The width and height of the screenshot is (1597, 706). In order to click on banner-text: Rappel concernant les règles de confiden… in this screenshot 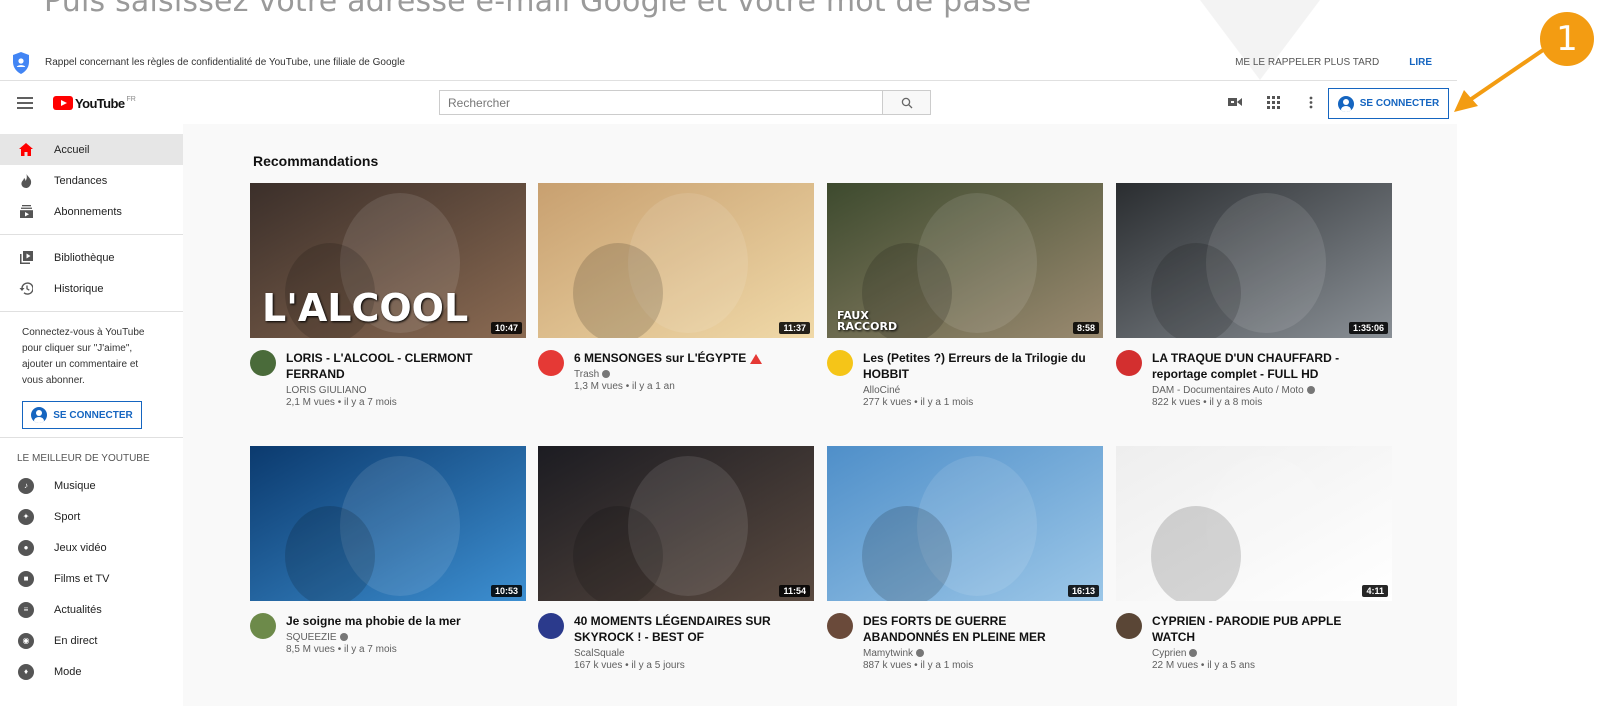, I will do `click(225, 62)`.